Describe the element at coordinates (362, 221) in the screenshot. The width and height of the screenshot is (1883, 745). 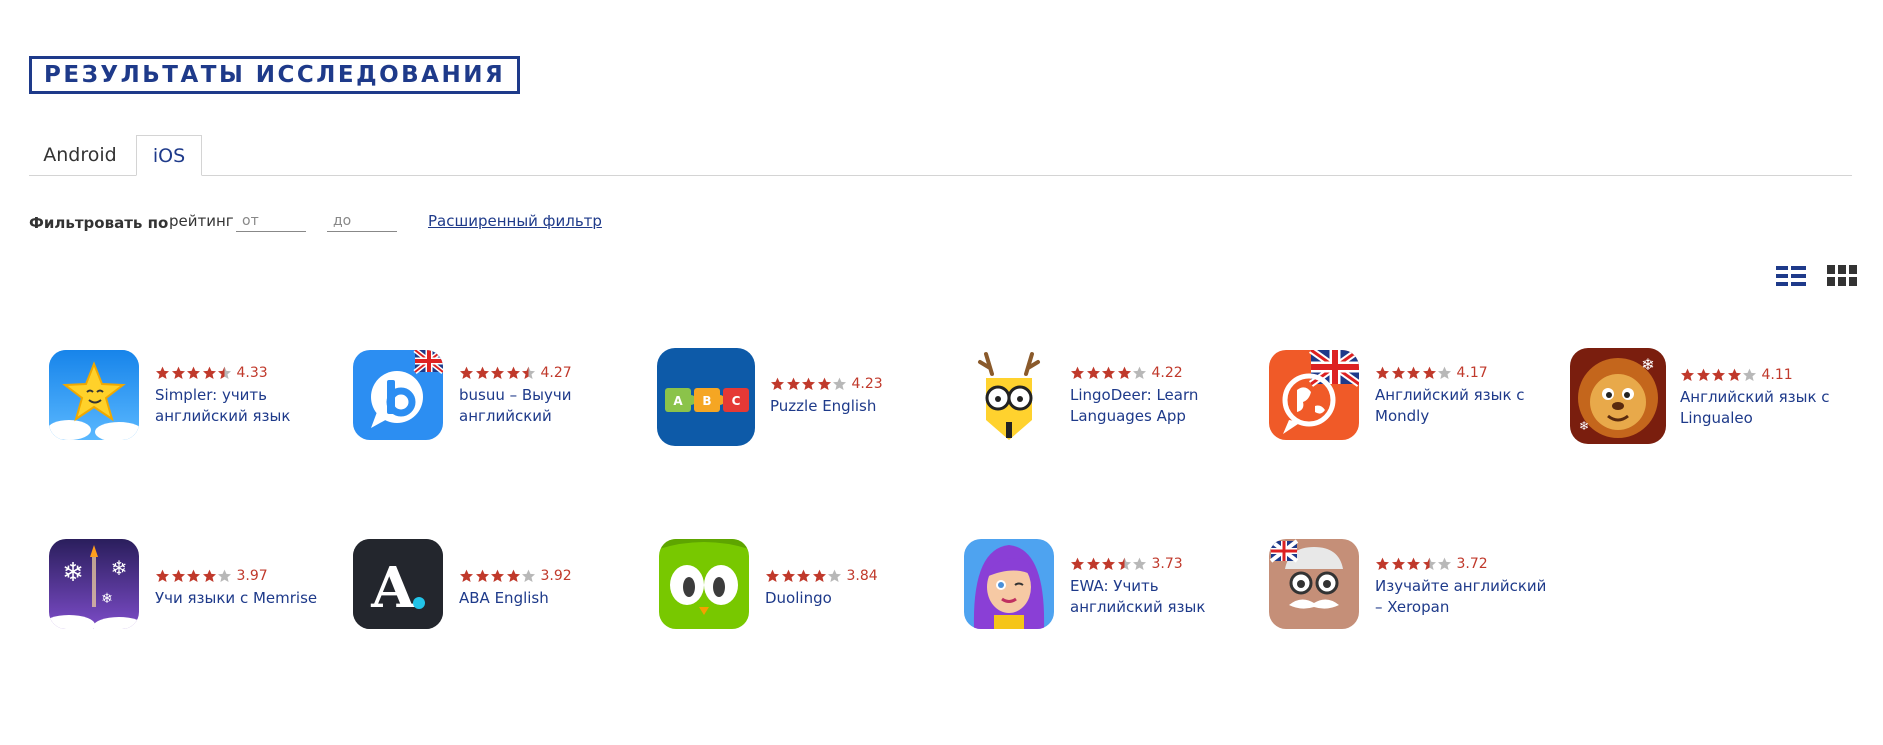
I see `rating-to-input` at that location.